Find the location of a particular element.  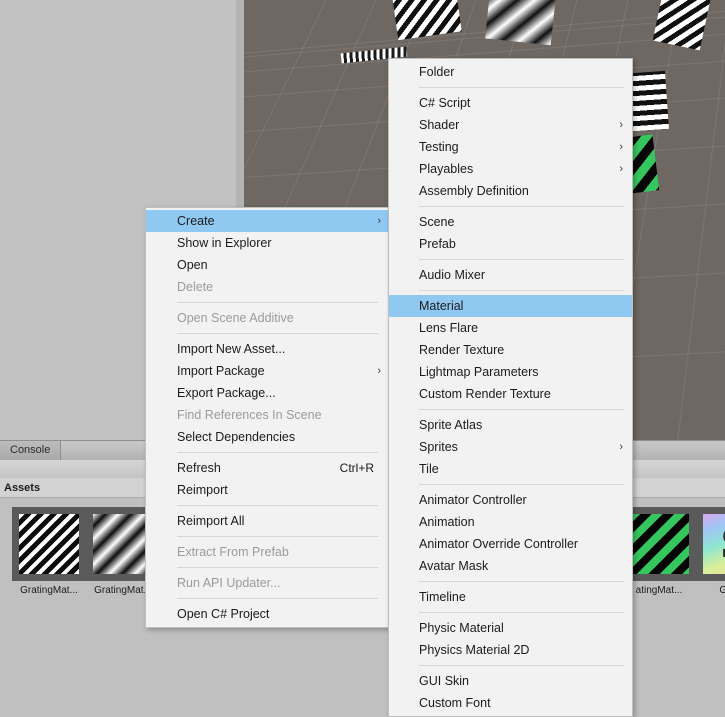

menu-item-extract-from-prefab: Extract From Prefab is located at coordinates (268, 552).